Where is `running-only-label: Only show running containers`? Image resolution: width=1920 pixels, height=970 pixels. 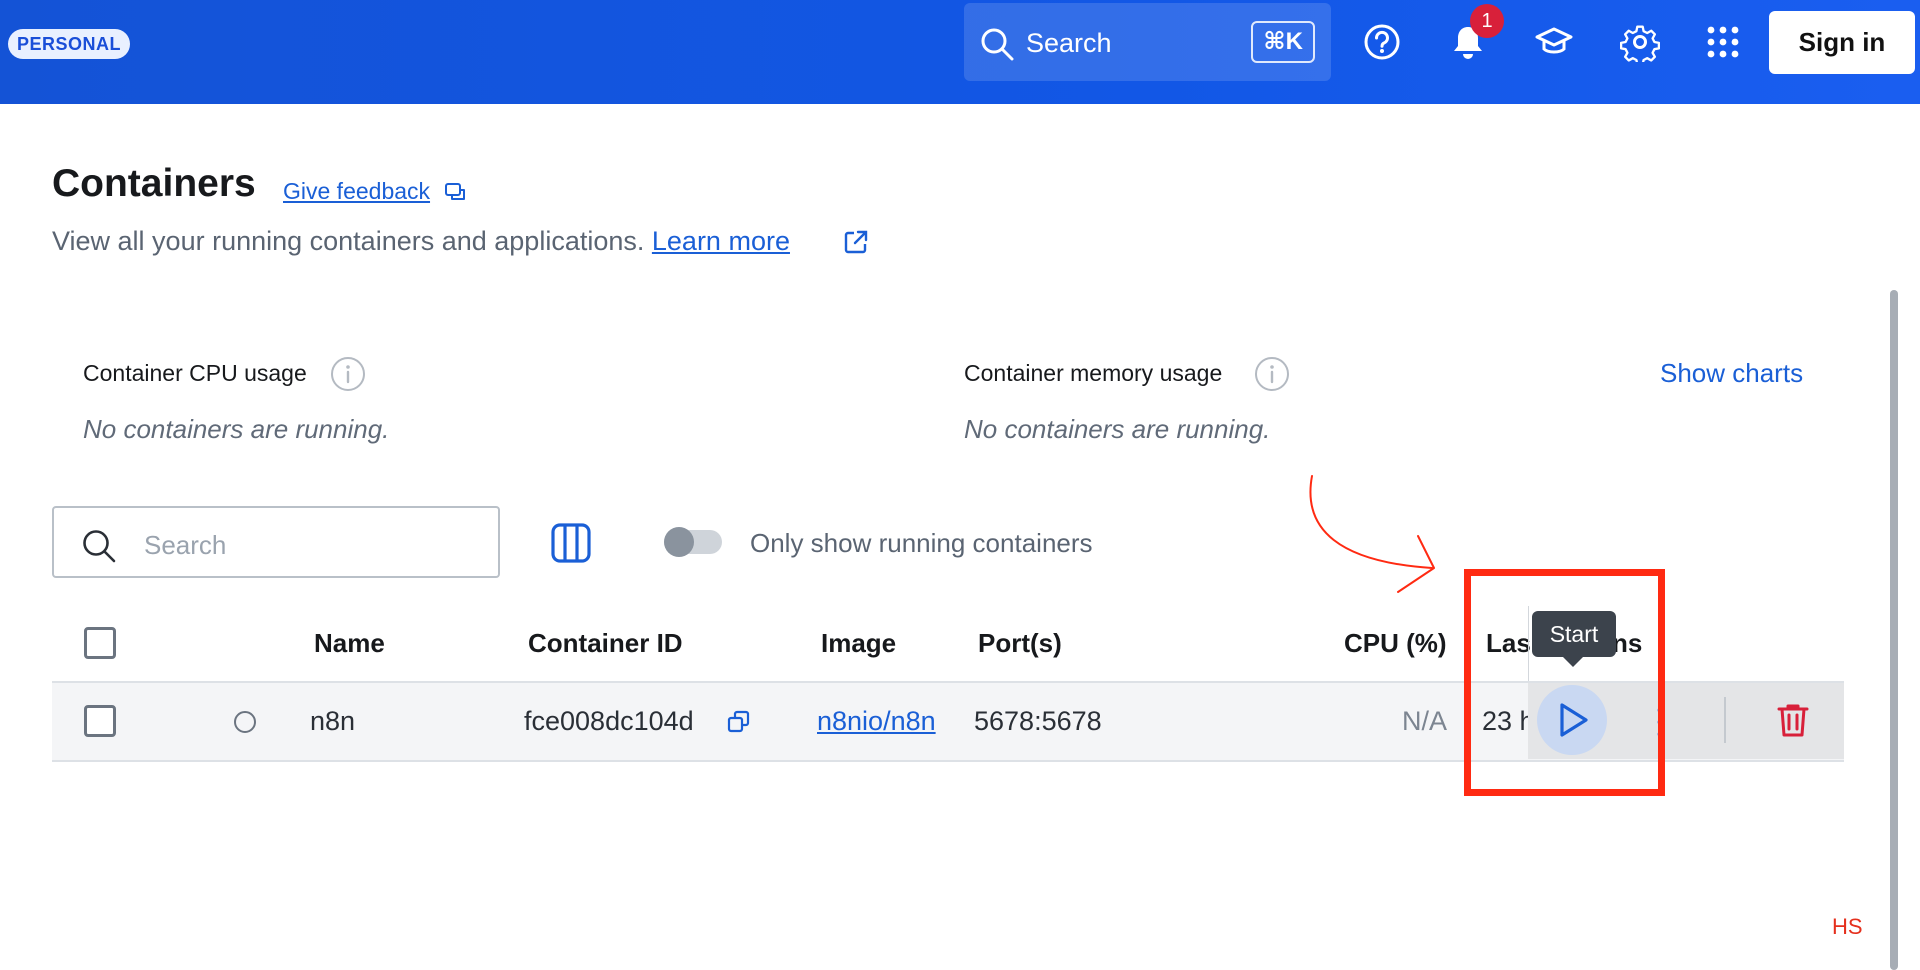
running-only-label: Only show running containers is located at coordinates (921, 543).